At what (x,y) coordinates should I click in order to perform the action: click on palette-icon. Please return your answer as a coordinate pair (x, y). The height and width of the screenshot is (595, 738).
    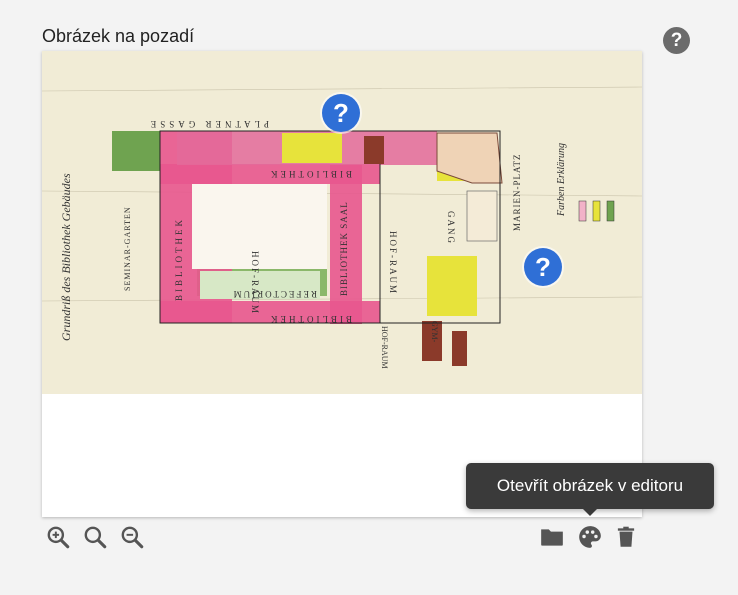
    Looking at the image, I should click on (590, 537).